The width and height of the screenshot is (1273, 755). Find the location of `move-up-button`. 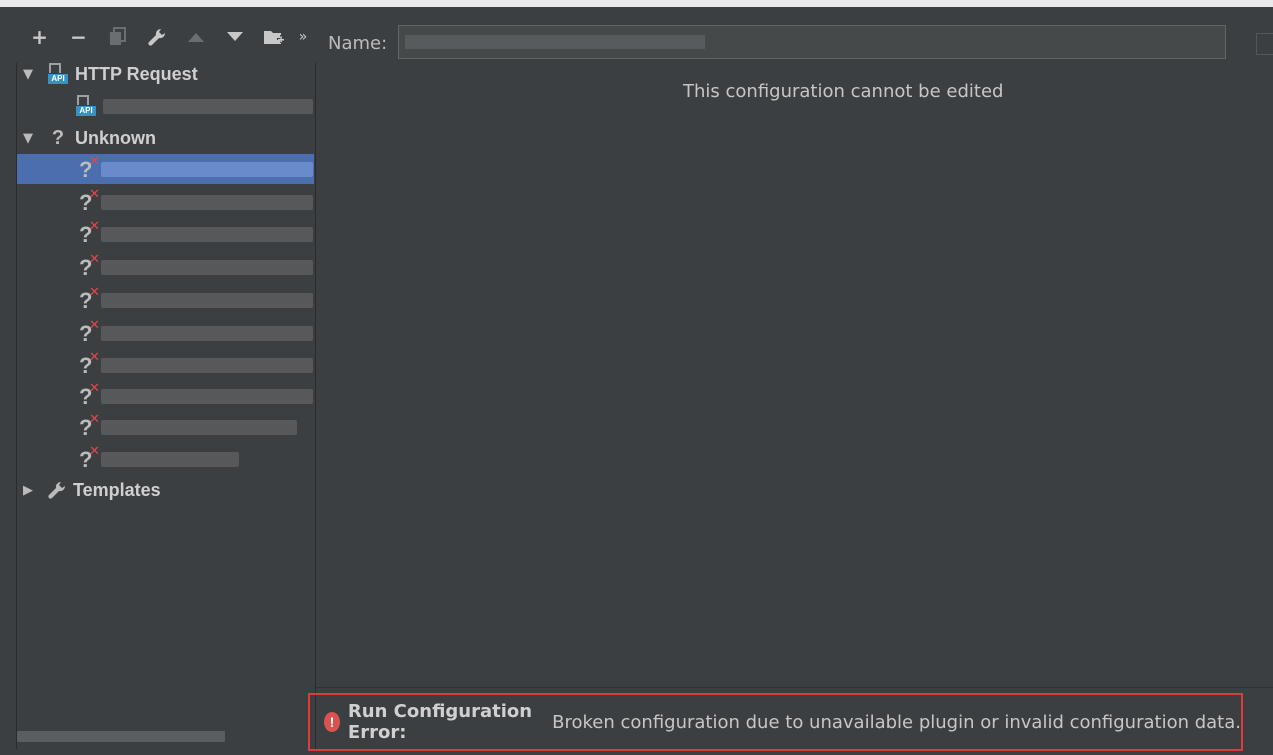

move-up-button is located at coordinates (195, 37).